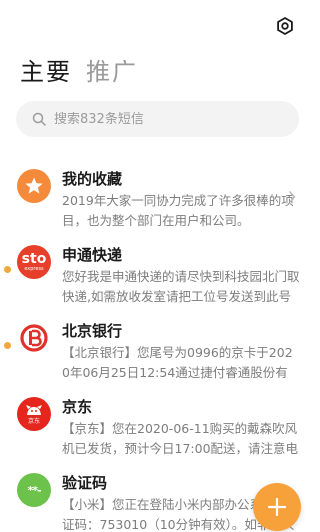 The width and height of the screenshot is (320, 532). What do you see at coordinates (154, 119) in the screenshot?
I see `search-input` at bounding box center [154, 119].